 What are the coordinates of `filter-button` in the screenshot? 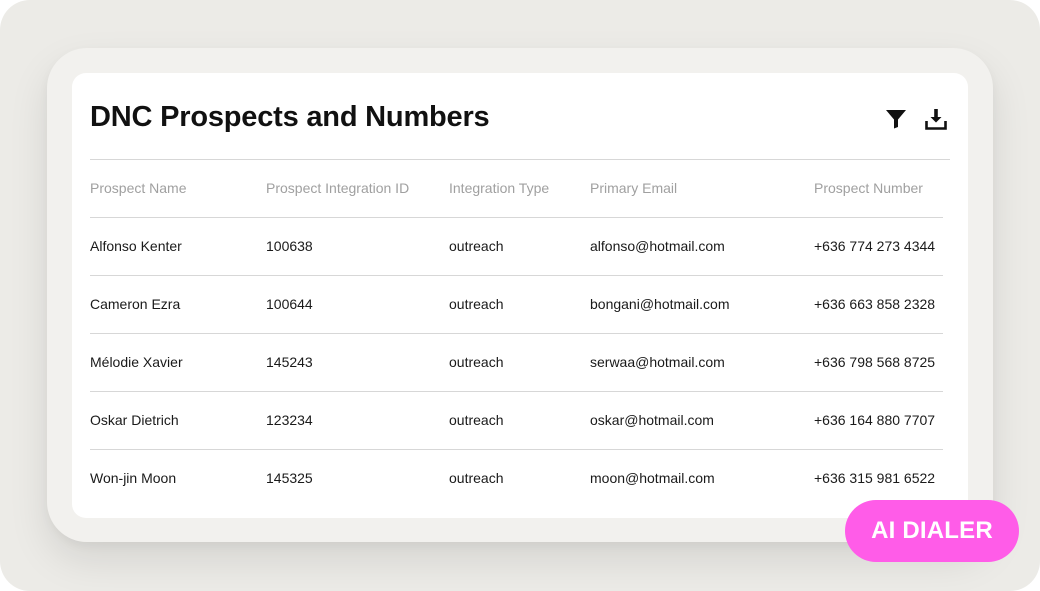 It's located at (896, 119).